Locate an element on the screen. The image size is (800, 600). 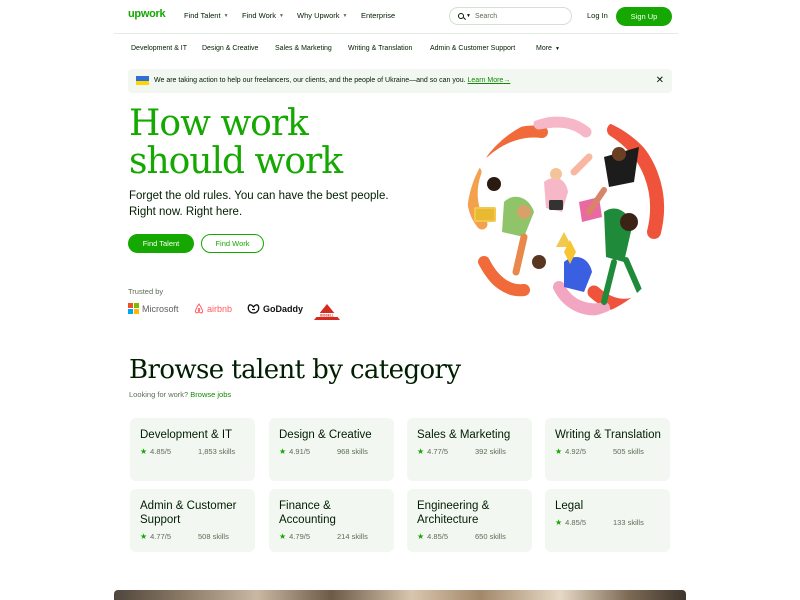
card-skills: 214 skills is located at coordinates (352, 536).